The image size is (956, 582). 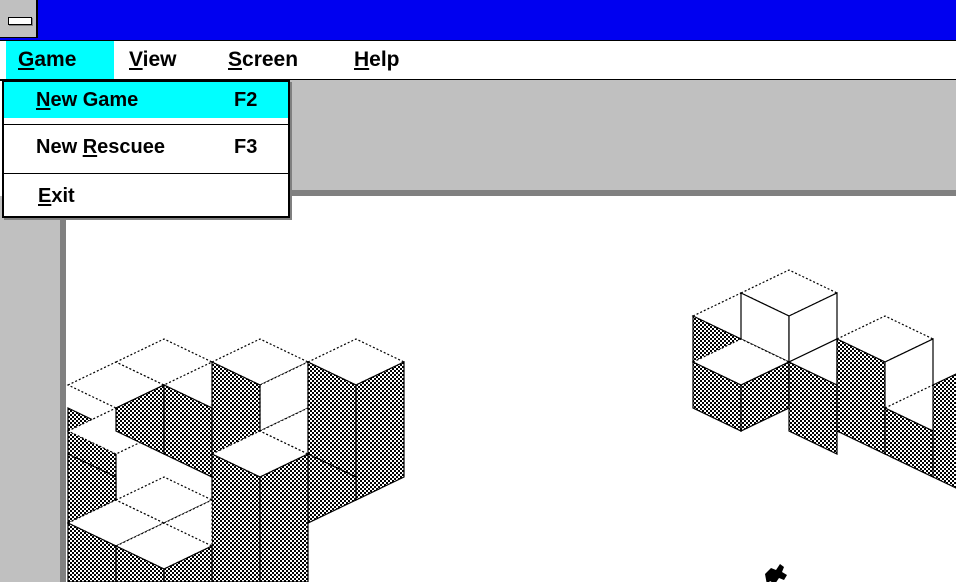 What do you see at coordinates (246, 147) in the screenshot?
I see `menu-item-new-rescuee-shortcut: F3` at bounding box center [246, 147].